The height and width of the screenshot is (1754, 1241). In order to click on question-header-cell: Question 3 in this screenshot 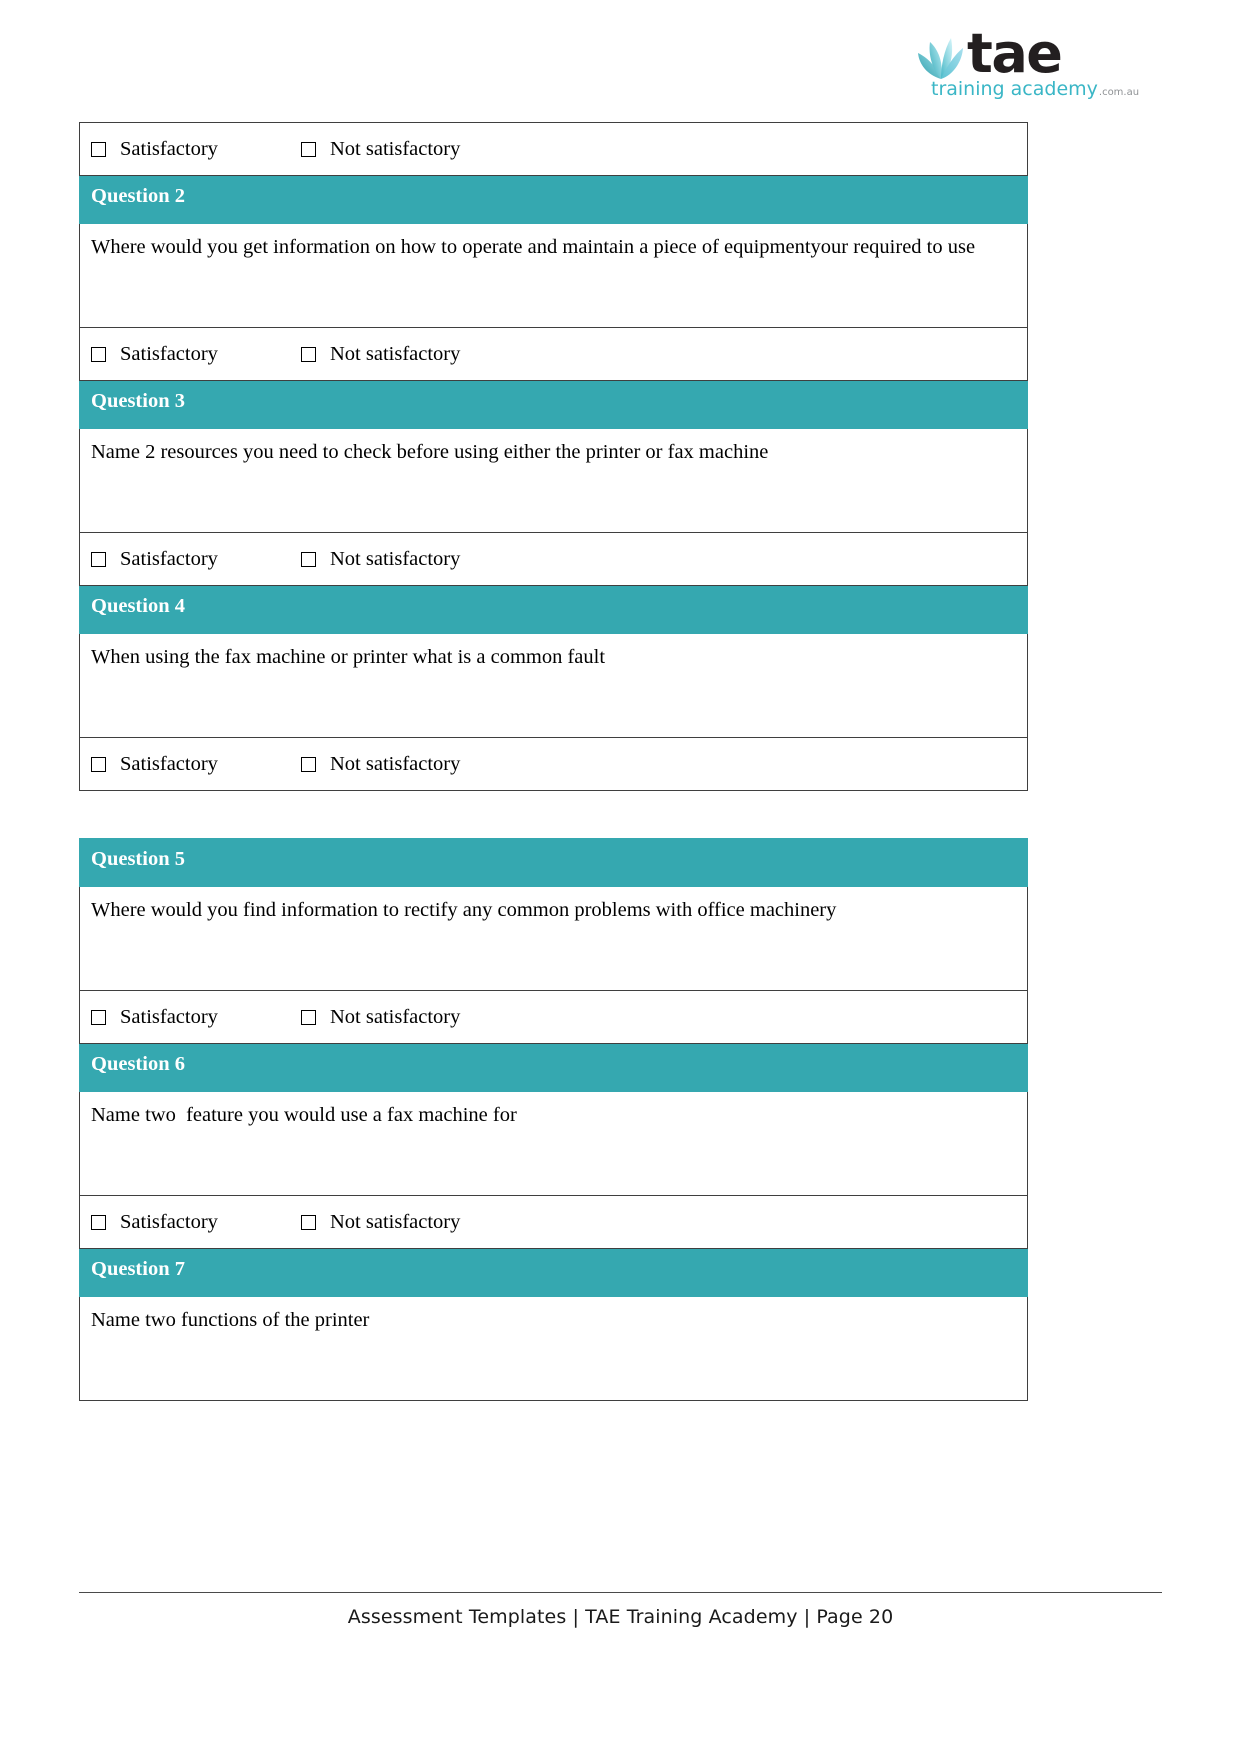, I will do `click(553, 404)`.